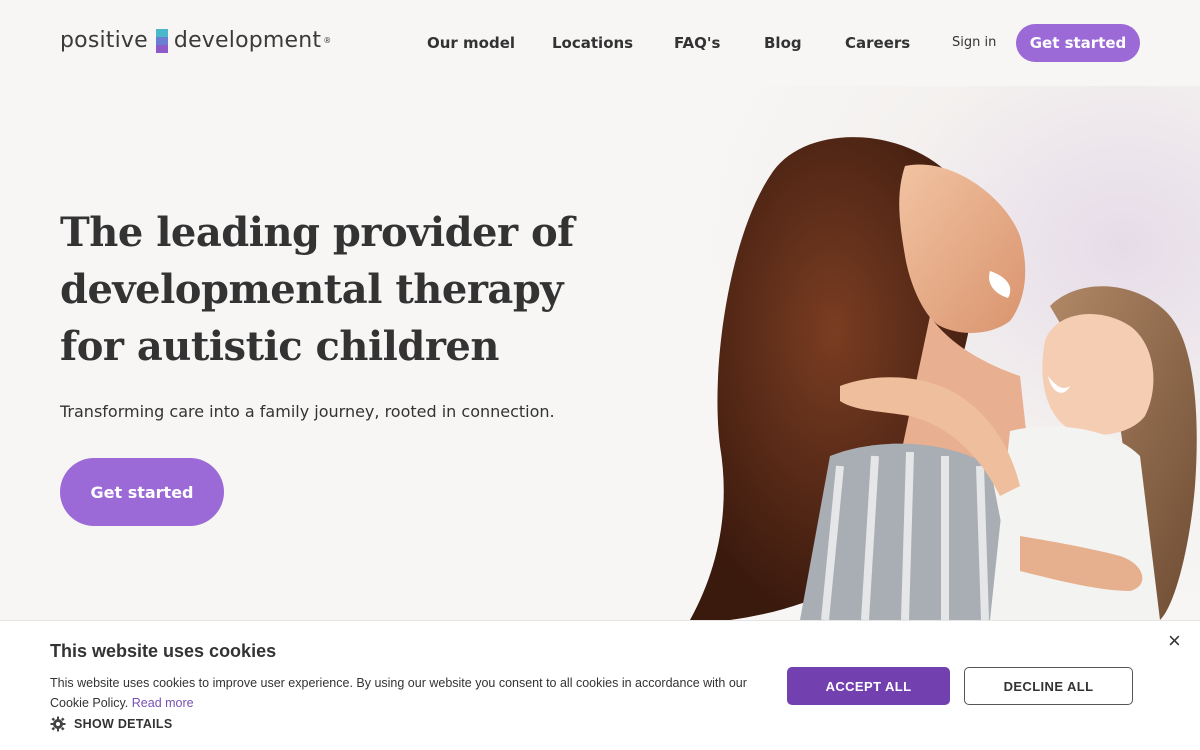 The height and width of the screenshot is (750, 1200). I want to click on cookie-title: This website uses cookies, so click(163, 651).